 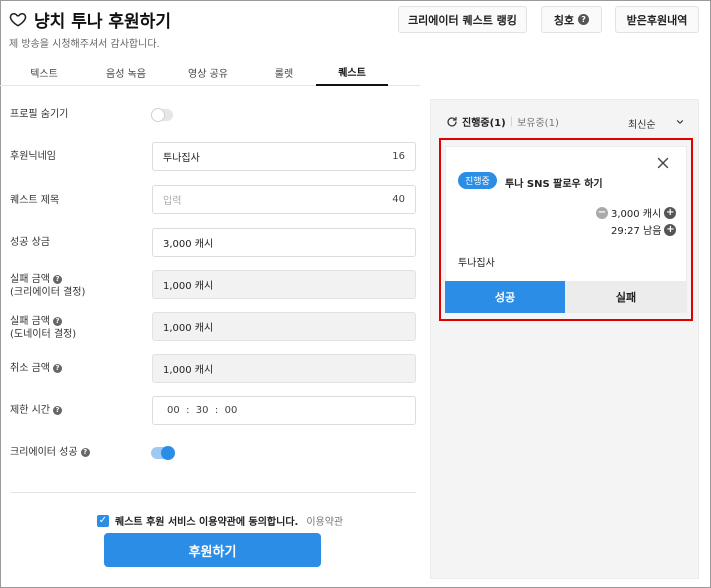 I want to click on hide-profile-label: 프로필 숨기기, so click(x=39, y=114).